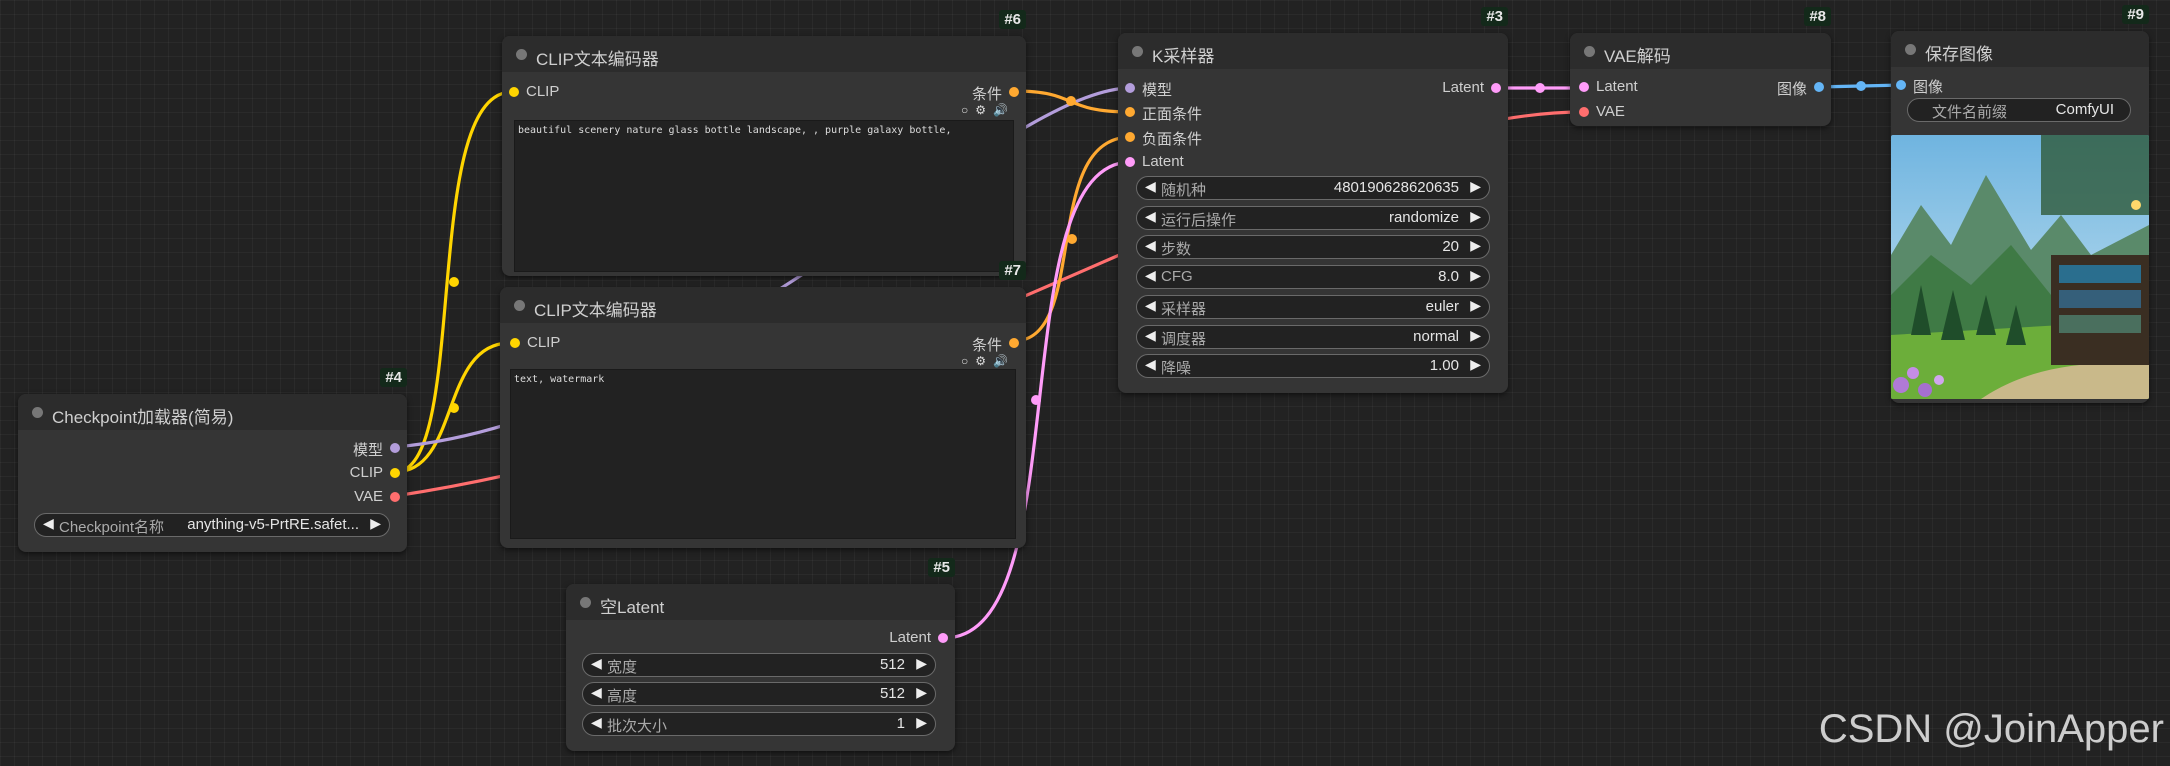 Image resolution: width=2170 pixels, height=766 pixels. Describe the element at coordinates (2020, 267) in the screenshot. I see `output-image-preview` at that location.